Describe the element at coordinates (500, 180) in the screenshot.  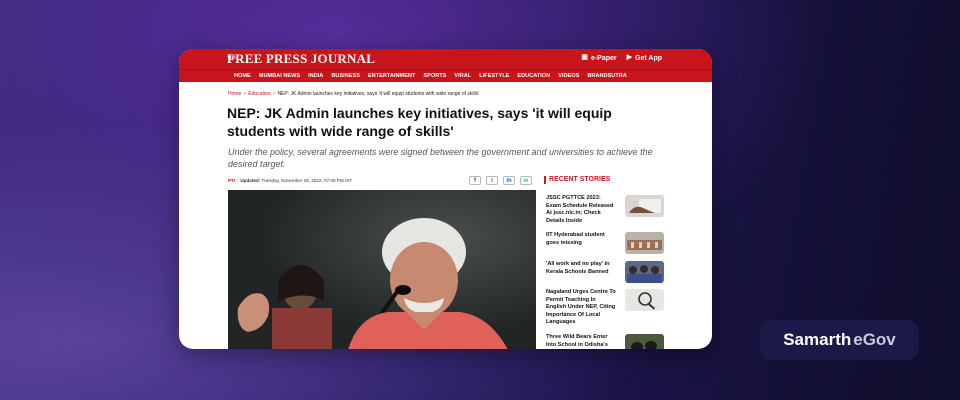
I see `share-buttons: f t in w` at that location.